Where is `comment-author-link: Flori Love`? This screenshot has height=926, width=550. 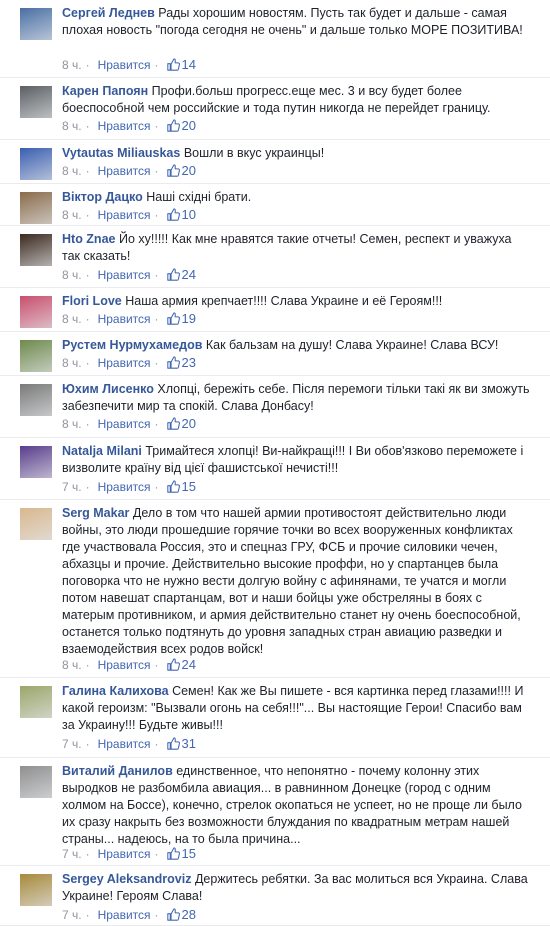
comment-author-link: Flori Love is located at coordinates (92, 301).